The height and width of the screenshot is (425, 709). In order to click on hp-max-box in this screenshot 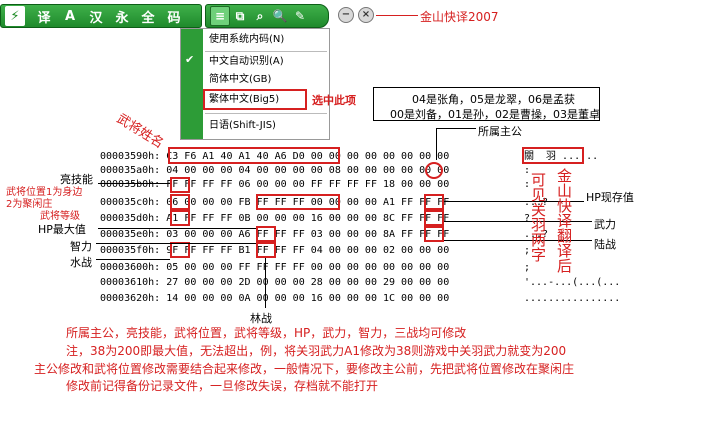, I will do `click(298, 202)`.